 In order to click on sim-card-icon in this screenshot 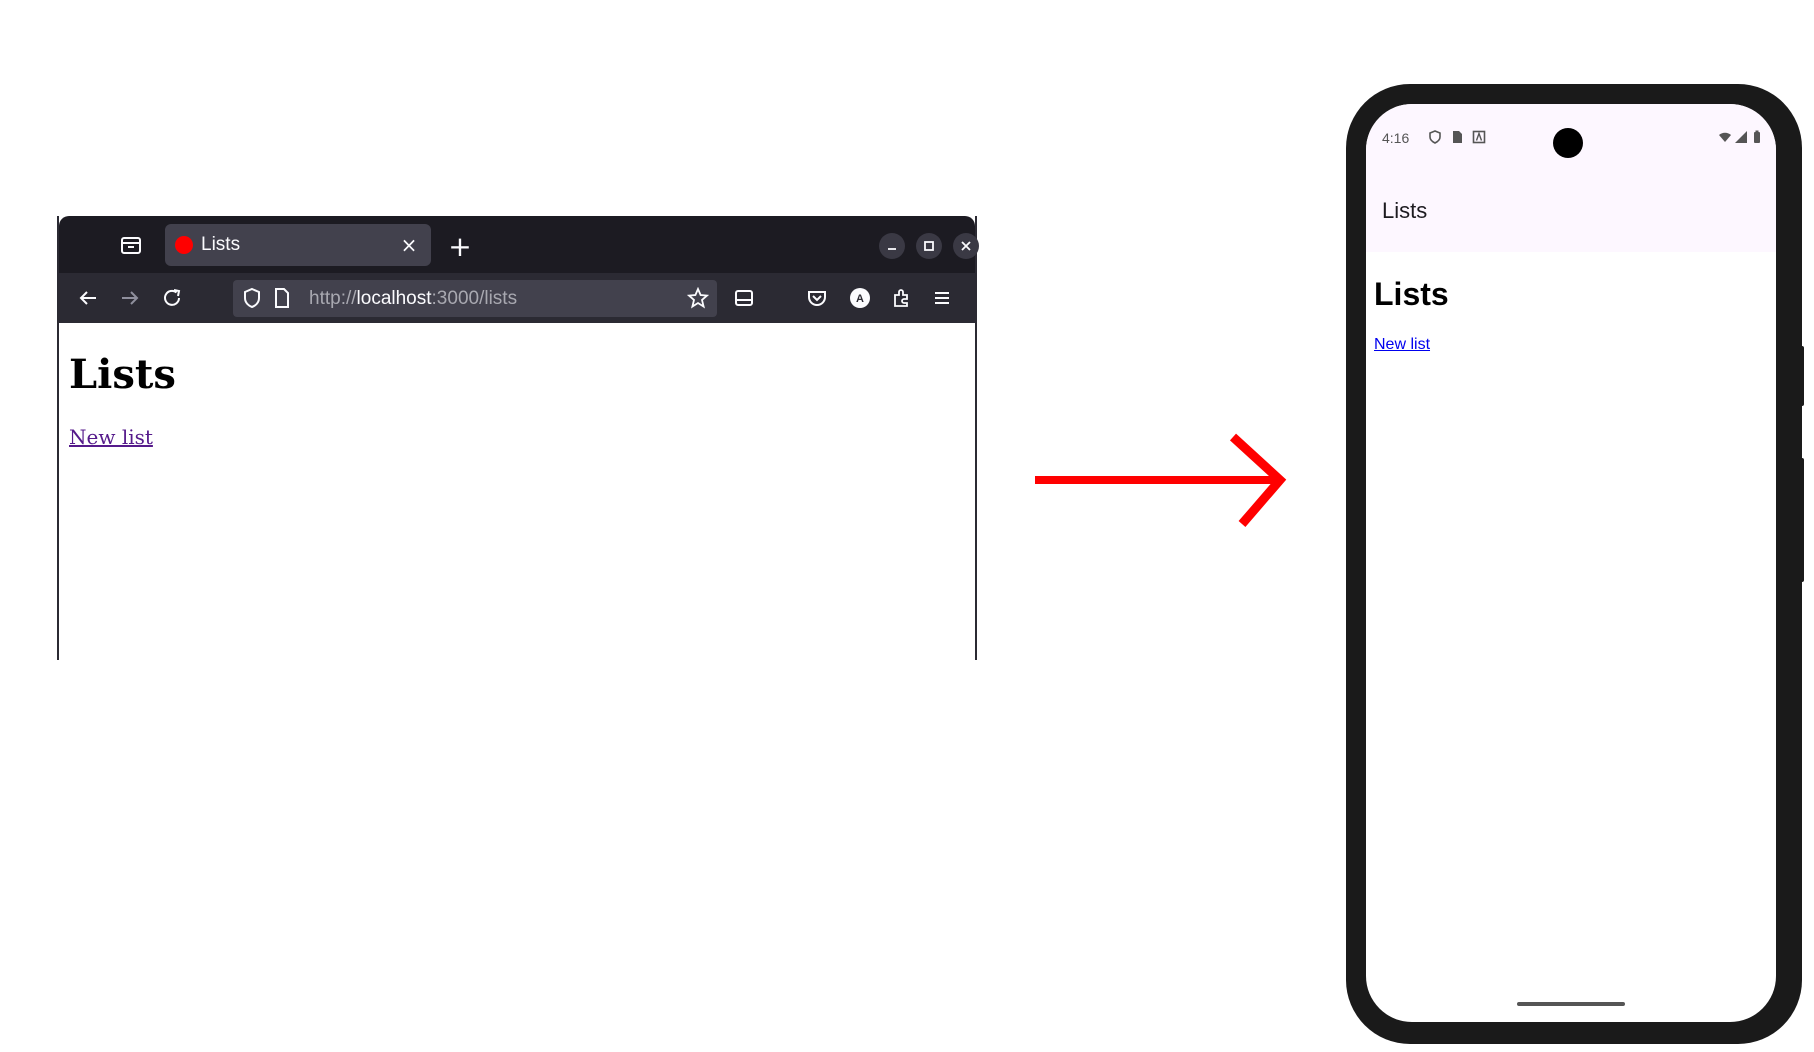, I will do `click(1457, 137)`.